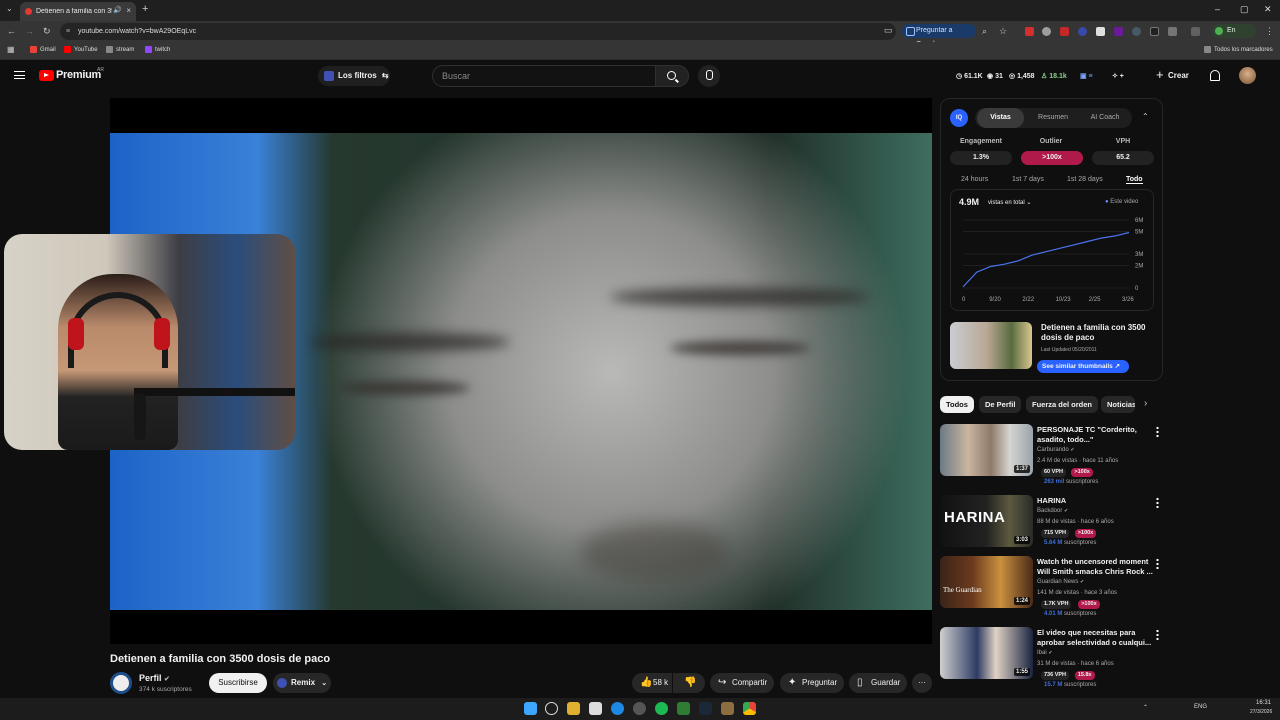 The height and width of the screenshot is (720, 1280). I want to click on tab-list-chevron-icon: ⌄, so click(9, 8).